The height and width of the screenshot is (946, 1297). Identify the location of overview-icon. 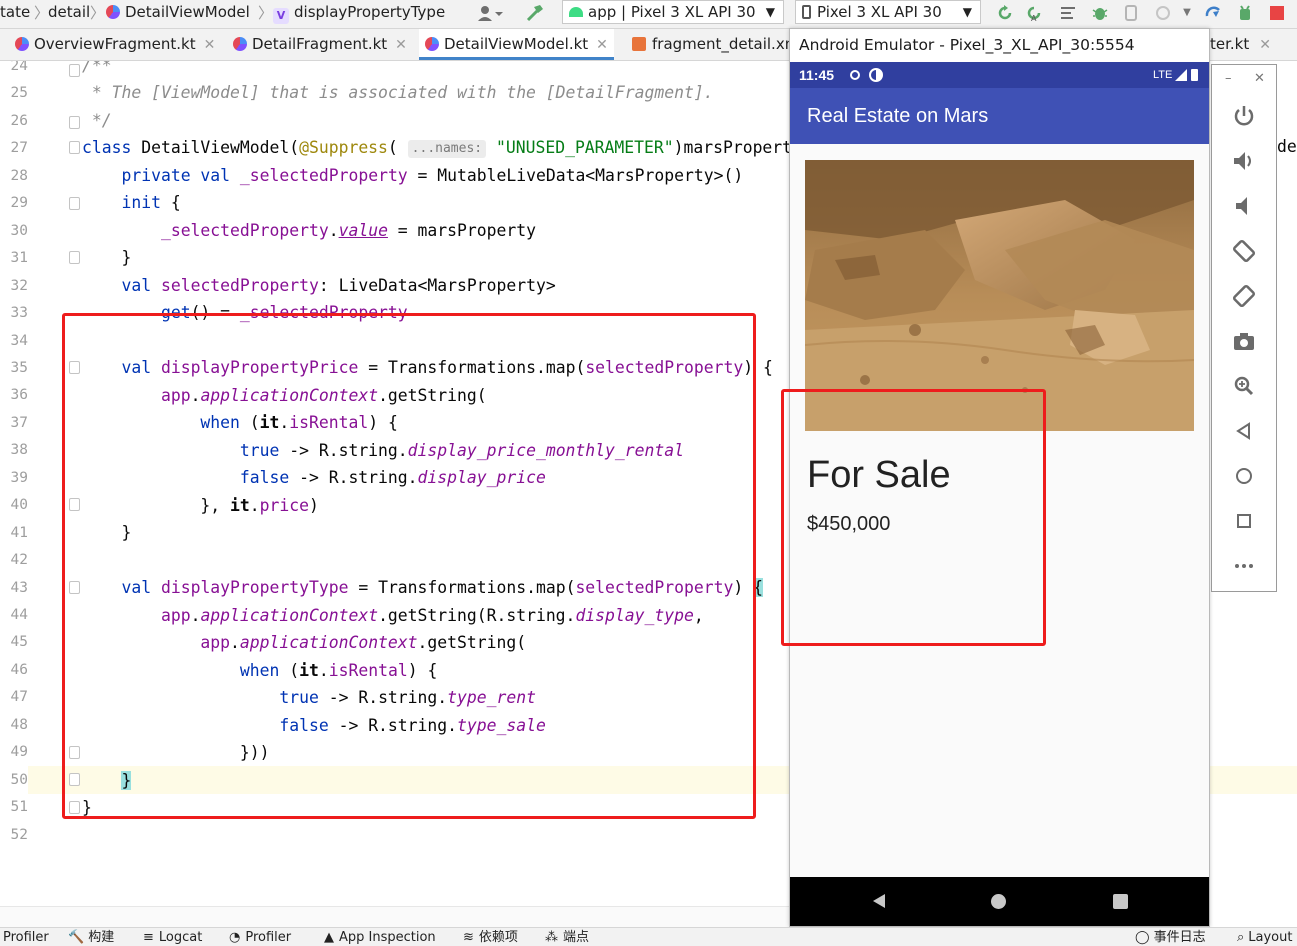
(1244, 521).